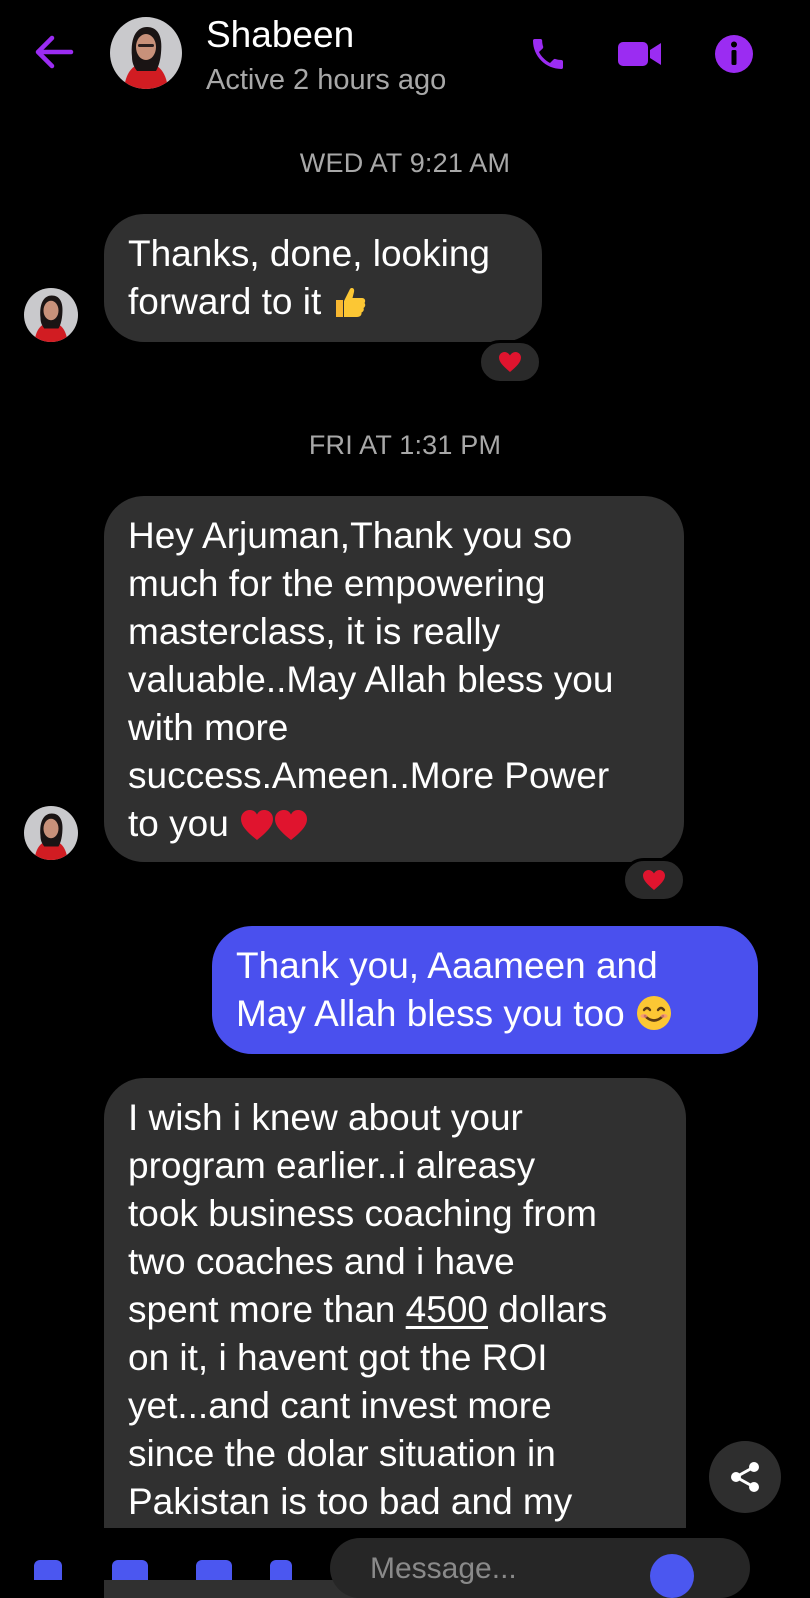 The width and height of the screenshot is (810, 1598). Describe the element at coordinates (672, 1576) in the screenshot. I see `emoji-icon` at that location.